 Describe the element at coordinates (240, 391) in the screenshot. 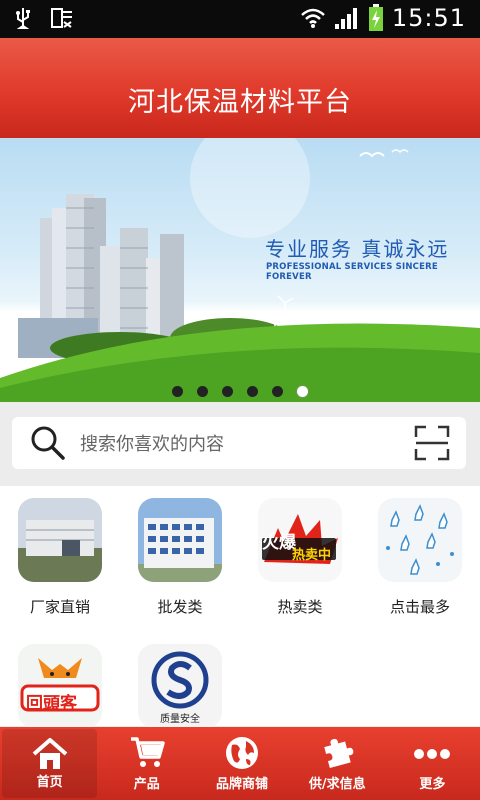

I see `carousel-indicators` at that location.